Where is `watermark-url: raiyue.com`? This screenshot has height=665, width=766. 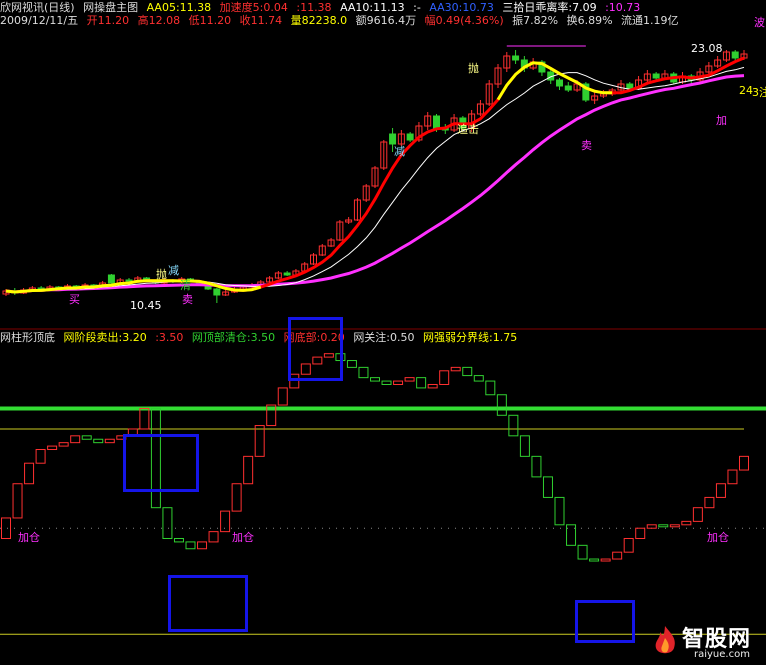 watermark-url: raiyue.com is located at coordinates (722, 654).